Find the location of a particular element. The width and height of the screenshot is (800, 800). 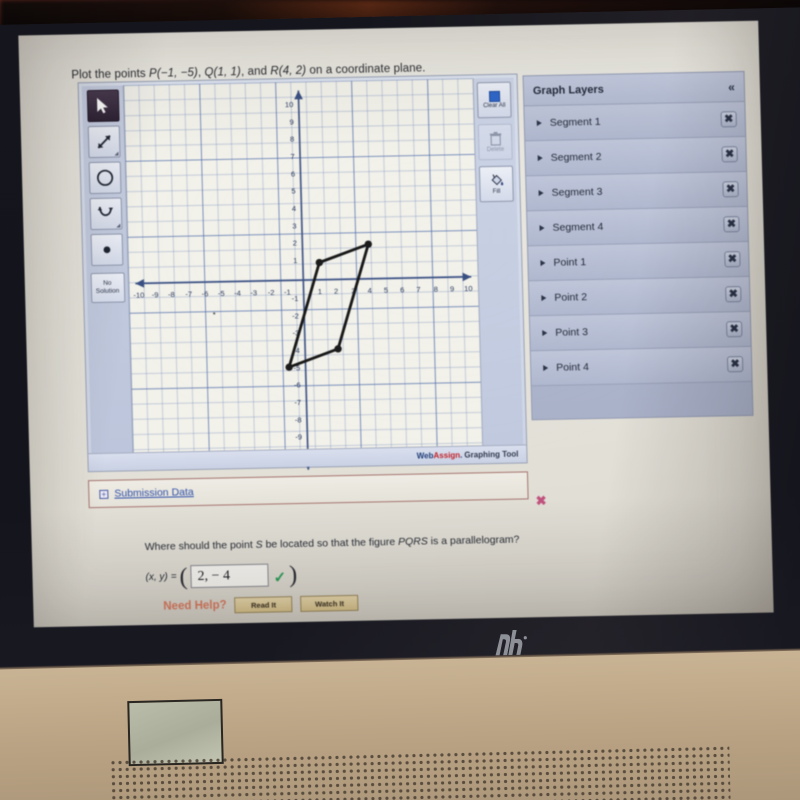

layer-label: Point 4 is located at coordinates (573, 367).